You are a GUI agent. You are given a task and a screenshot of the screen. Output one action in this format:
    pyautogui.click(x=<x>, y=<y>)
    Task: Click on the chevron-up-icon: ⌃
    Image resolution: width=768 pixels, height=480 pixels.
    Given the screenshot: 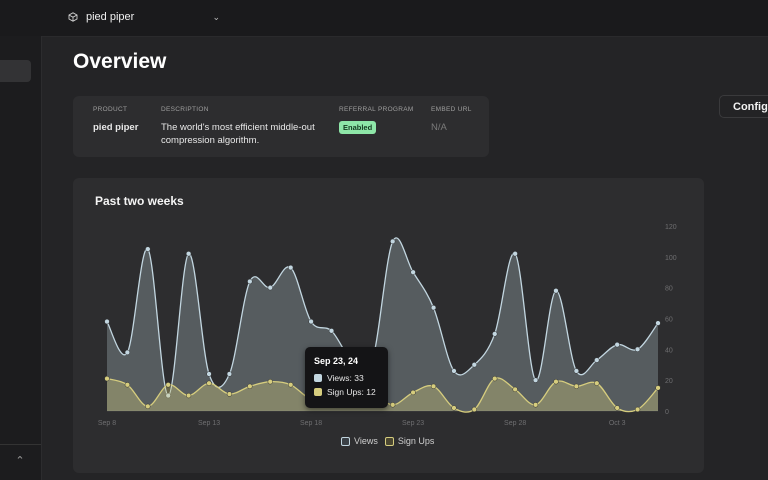 What is the action you would take?
    pyautogui.click(x=20, y=461)
    